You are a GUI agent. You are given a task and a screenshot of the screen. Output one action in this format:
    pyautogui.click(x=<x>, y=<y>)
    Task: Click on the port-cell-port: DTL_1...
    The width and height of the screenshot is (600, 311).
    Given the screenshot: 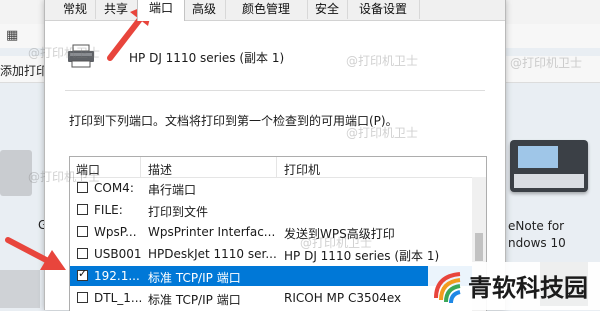 What is the action you would take?
    pyautogui.click(x=118, y=298)
    